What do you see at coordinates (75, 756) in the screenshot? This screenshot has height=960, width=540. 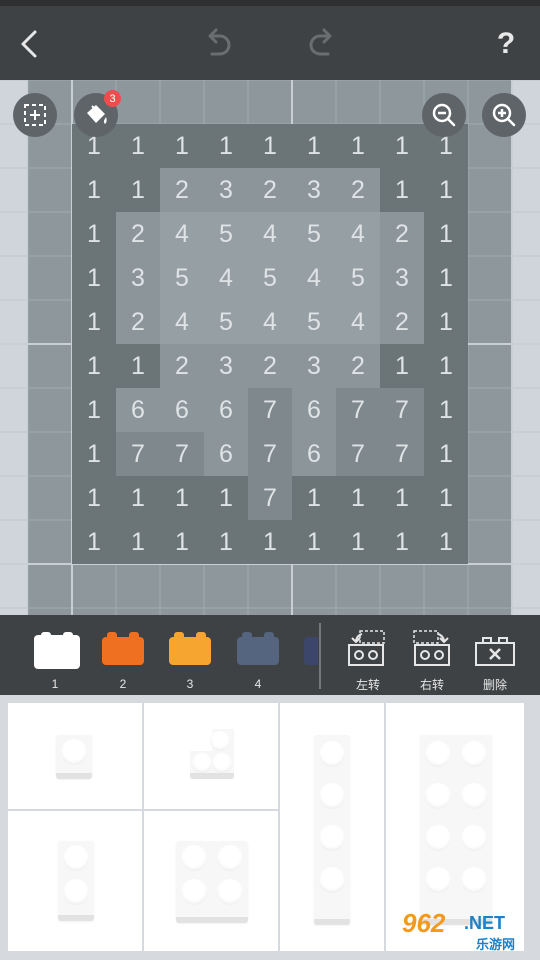 I see `piece-brick-1x1` at bounding box center [75, 756].